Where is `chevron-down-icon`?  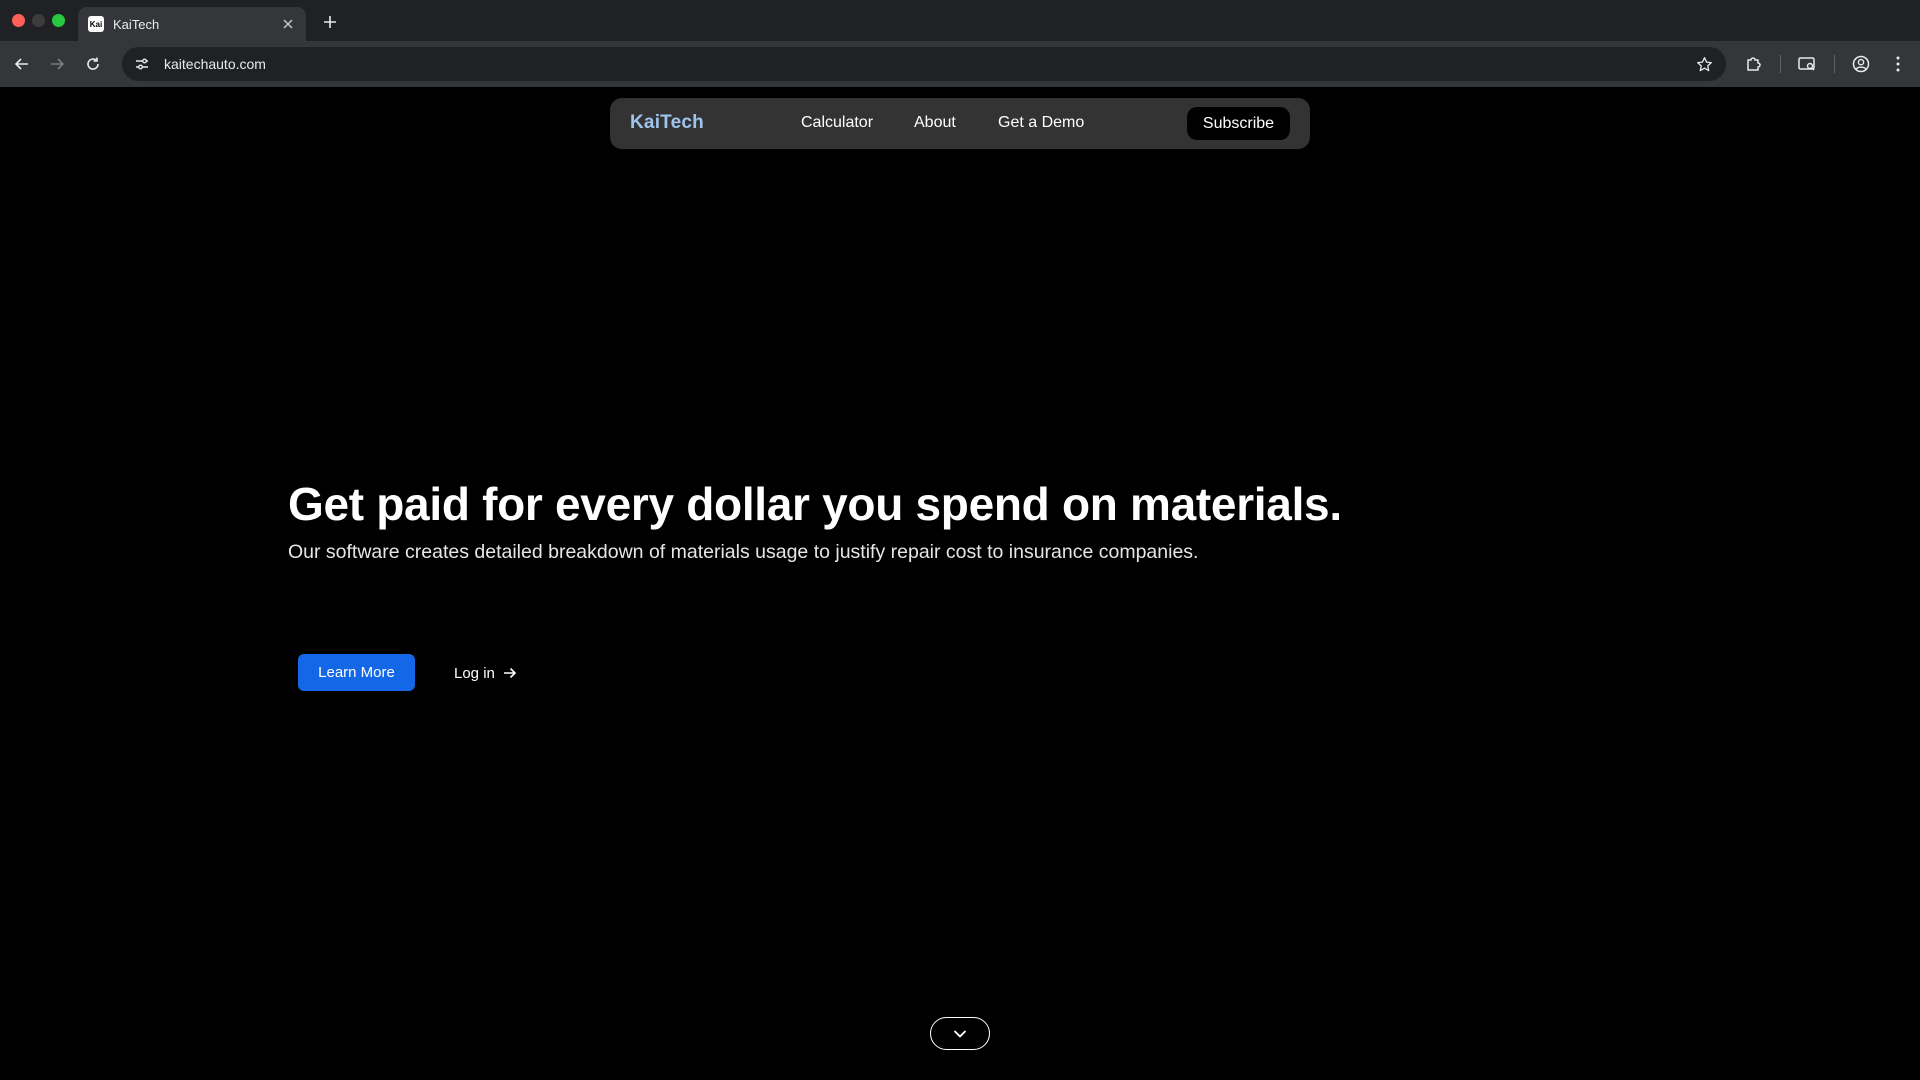
chevron-down-icon is located at coordinates (960, 1034).